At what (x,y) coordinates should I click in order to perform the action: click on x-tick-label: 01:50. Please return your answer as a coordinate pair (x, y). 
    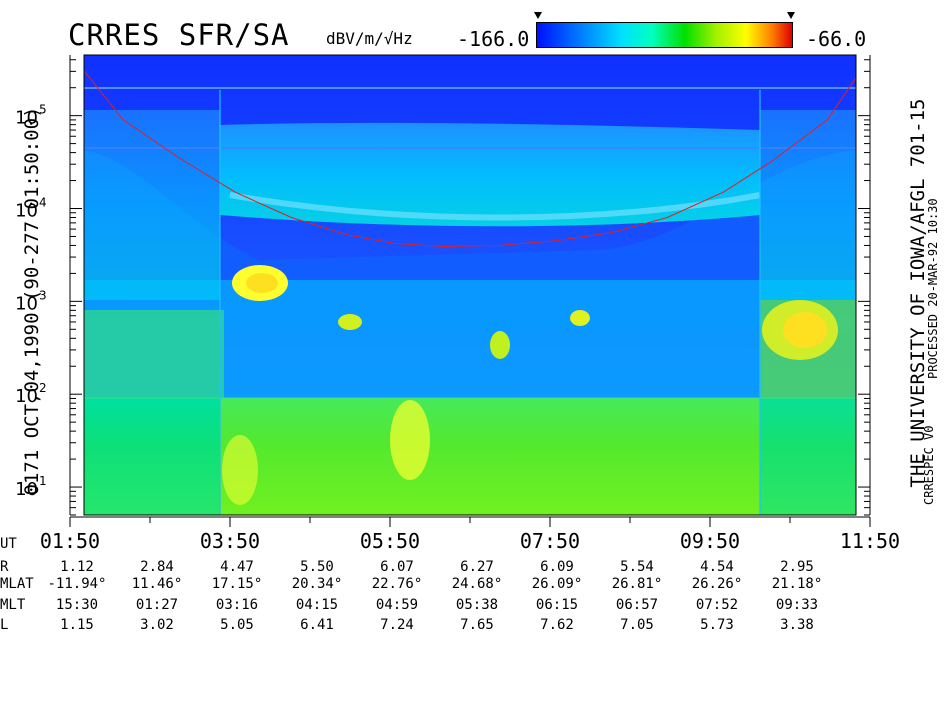
    Looking at the image, I should click on (70, 541).